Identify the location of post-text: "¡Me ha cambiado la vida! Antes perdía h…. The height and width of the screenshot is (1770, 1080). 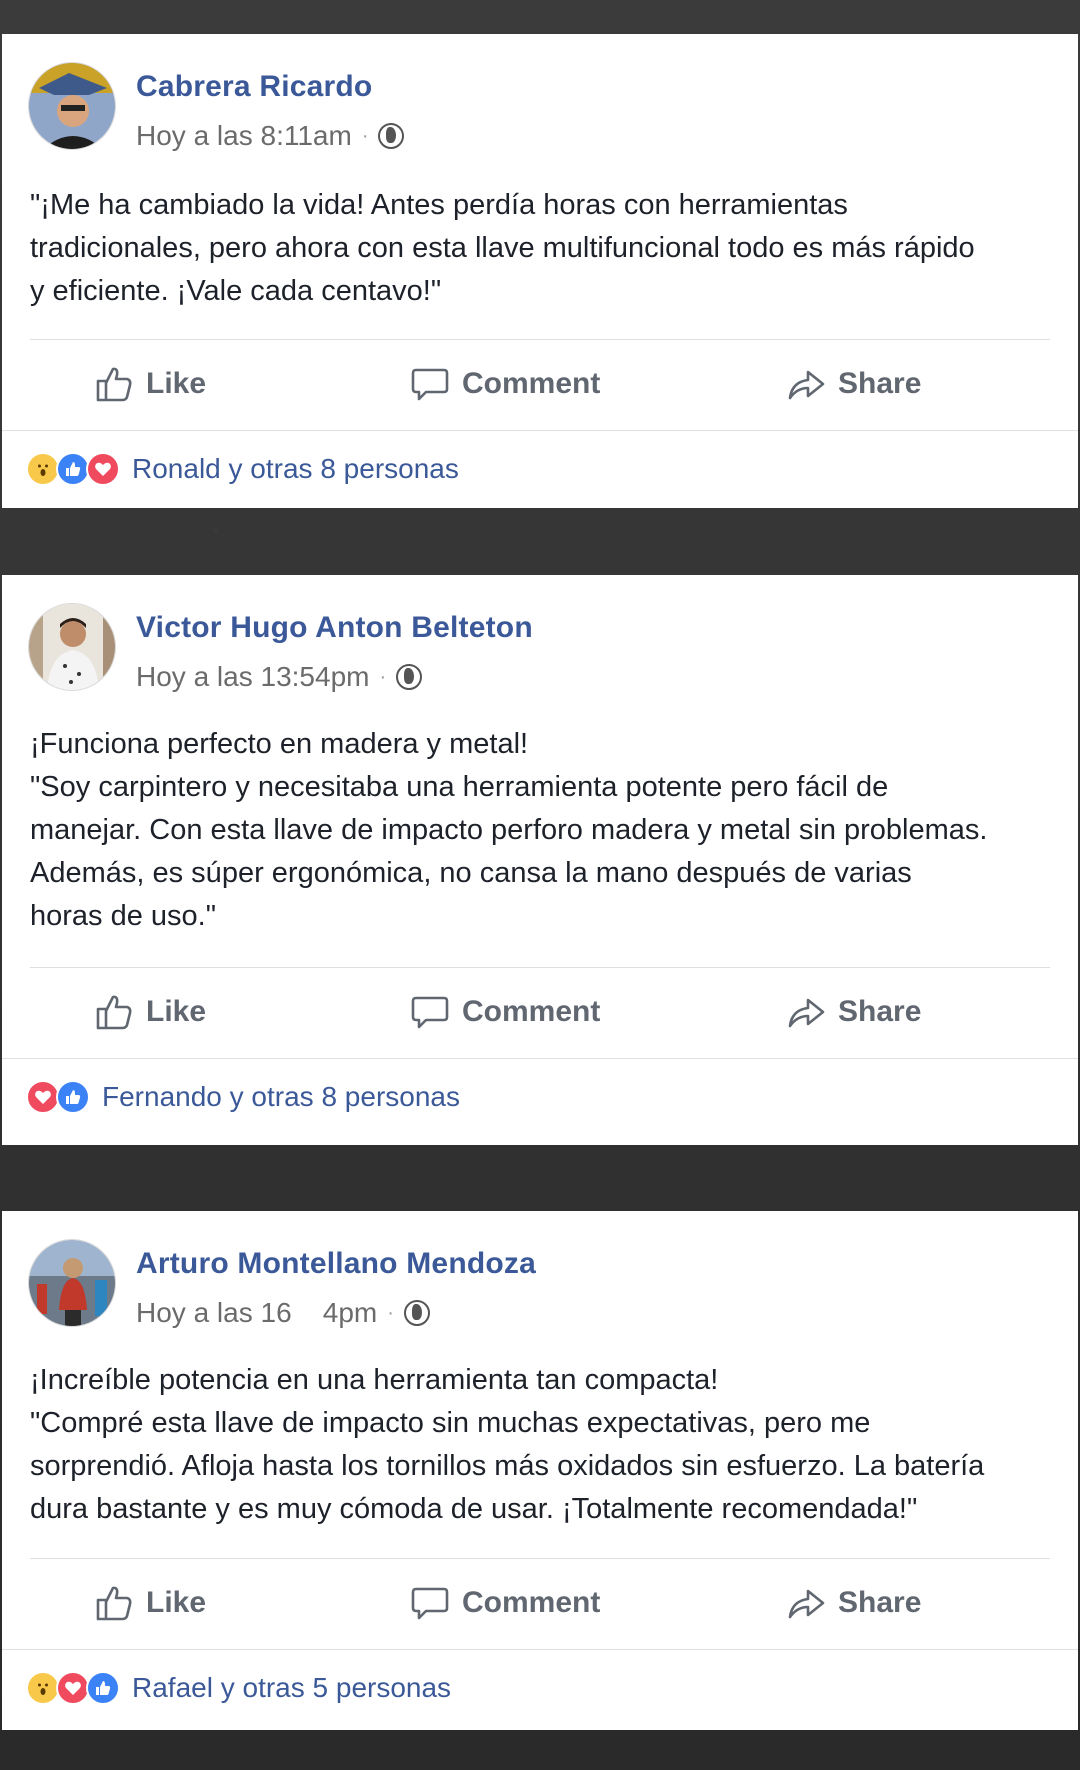
(502, 248).